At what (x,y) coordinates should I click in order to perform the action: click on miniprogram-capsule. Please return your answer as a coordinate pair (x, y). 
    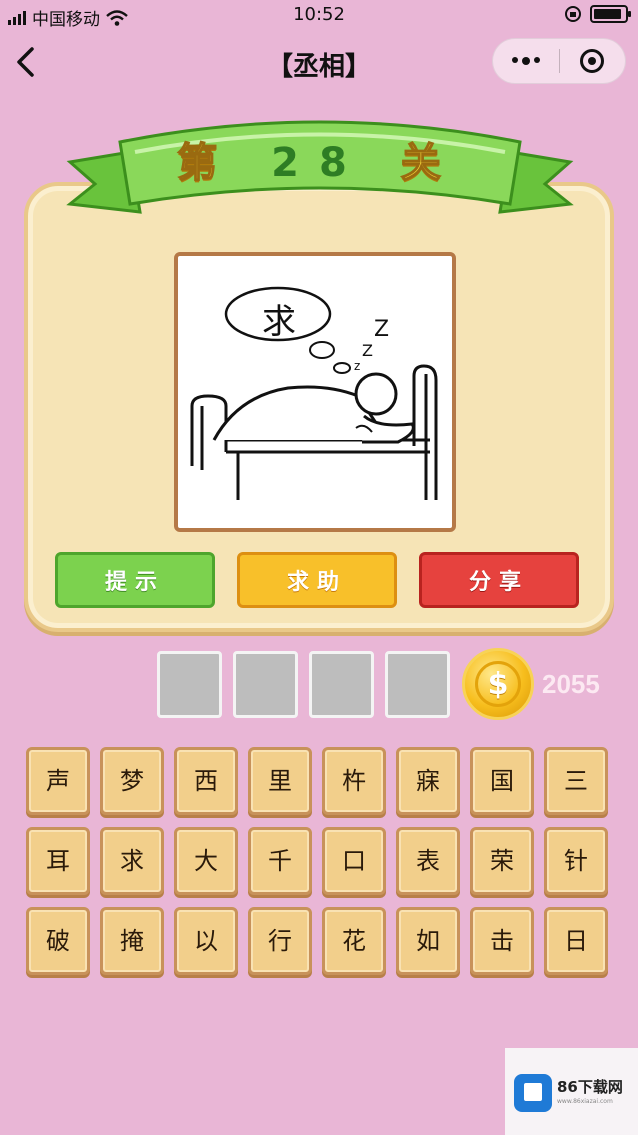
    Looking at the image, I should click on (559, 61).